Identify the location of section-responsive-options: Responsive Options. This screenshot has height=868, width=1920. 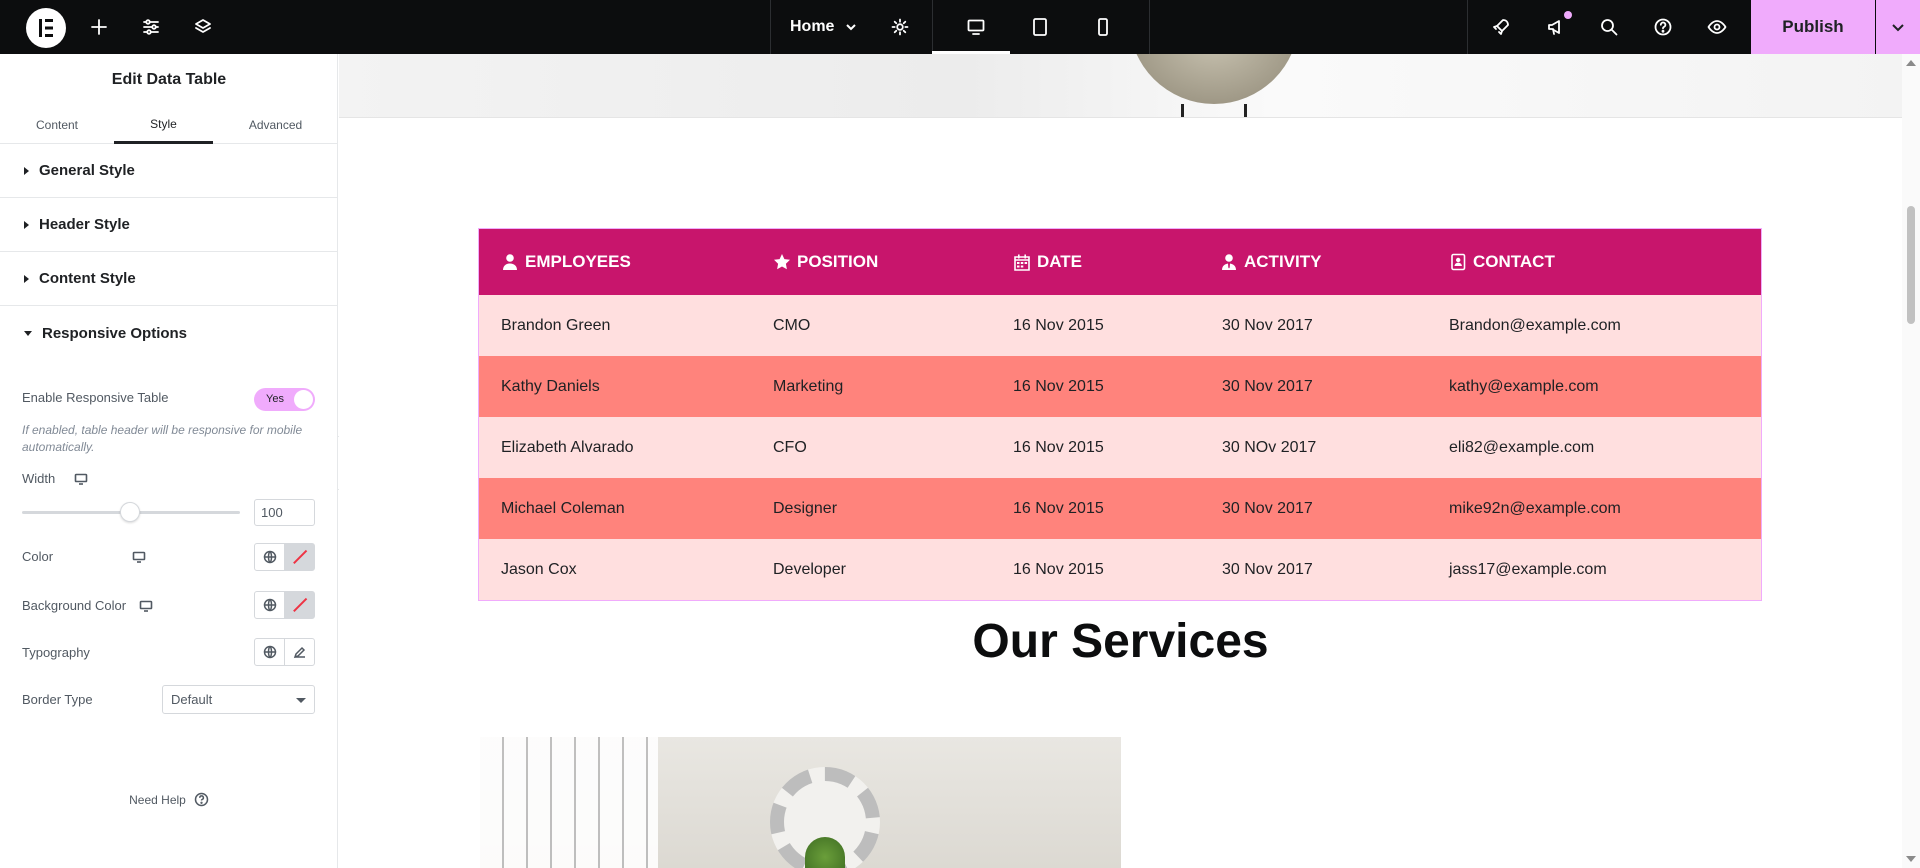
(169, 333).